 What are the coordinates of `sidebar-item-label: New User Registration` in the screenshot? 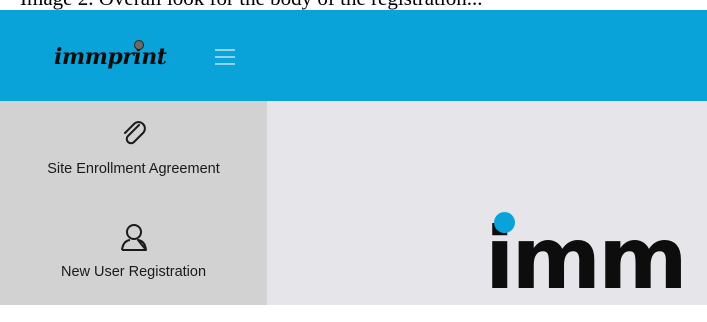 It's located at (133, 272).